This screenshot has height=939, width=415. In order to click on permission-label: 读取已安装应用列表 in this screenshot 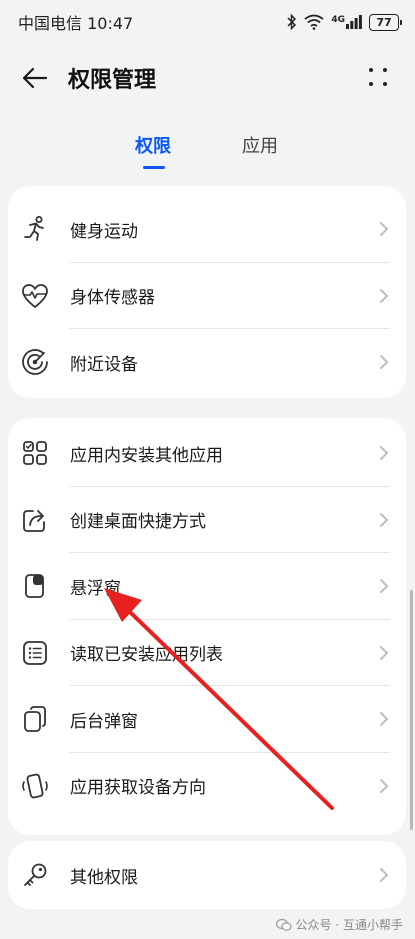, I will do `click(146, 655)`.